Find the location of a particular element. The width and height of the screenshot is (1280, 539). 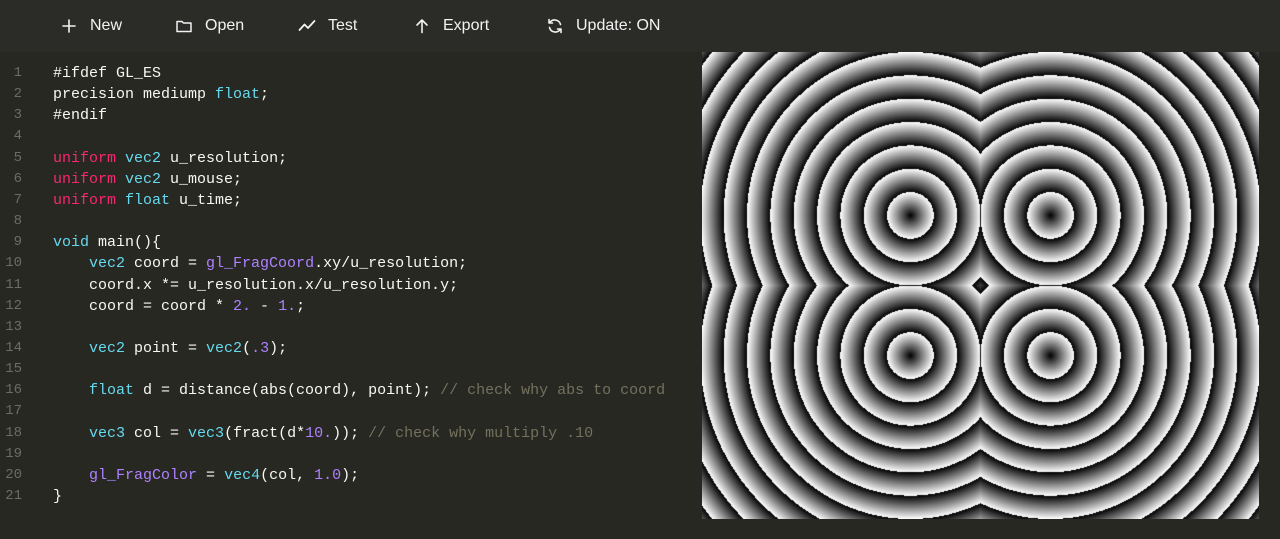

test-button-label: Test is located at coordinates (343, 25).